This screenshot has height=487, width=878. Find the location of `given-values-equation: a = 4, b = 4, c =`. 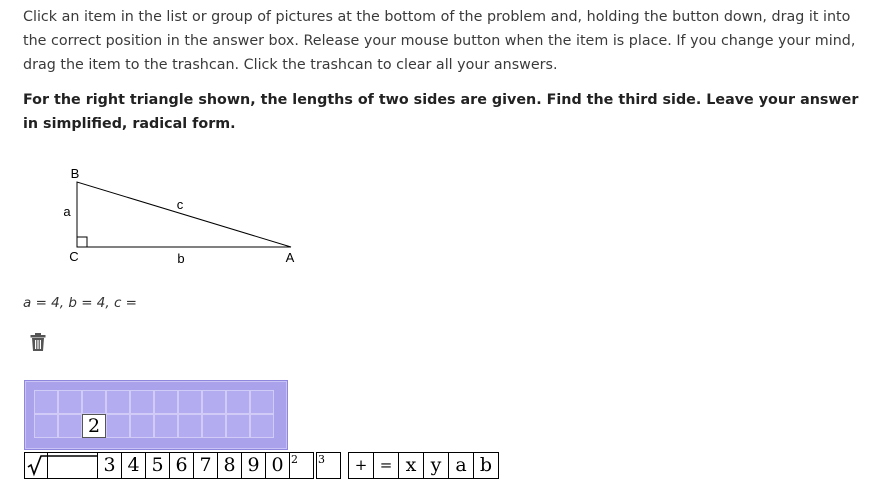

given-values-equation: a = 4, b = 4, c = is located at coordinates (80, 303).